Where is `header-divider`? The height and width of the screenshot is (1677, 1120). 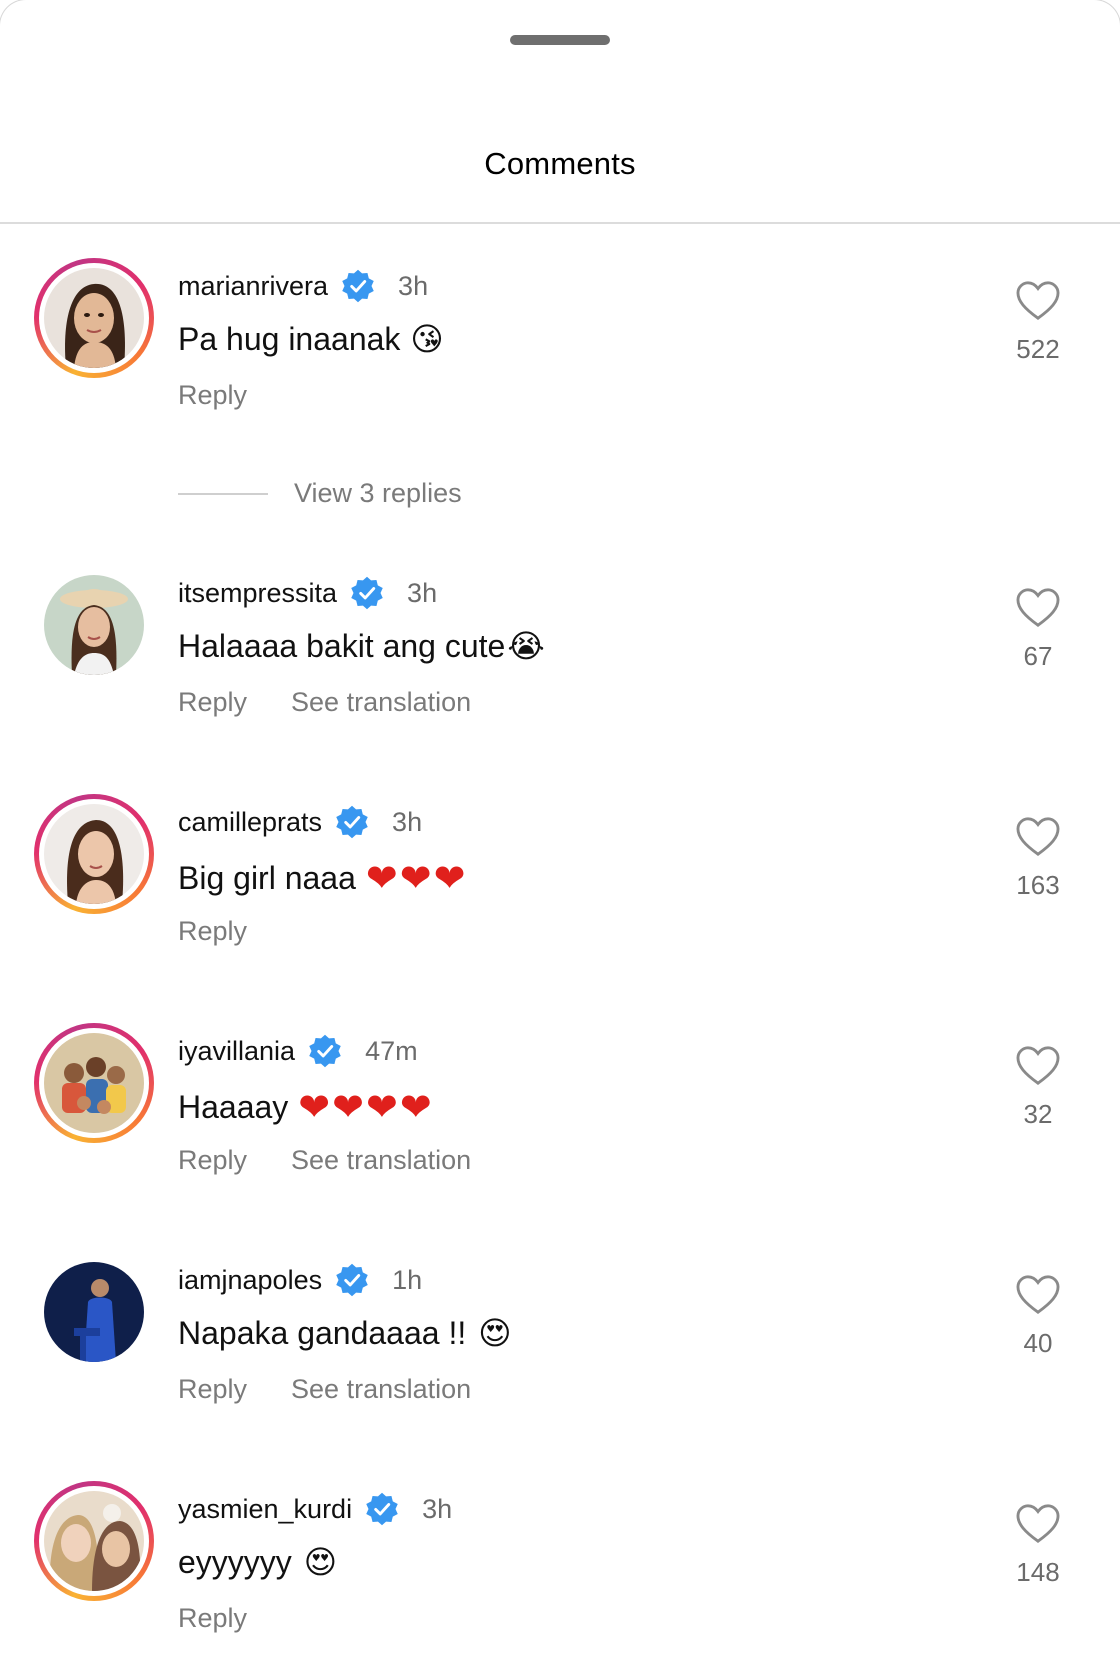
header-divider is located at coordinates (560, 223).